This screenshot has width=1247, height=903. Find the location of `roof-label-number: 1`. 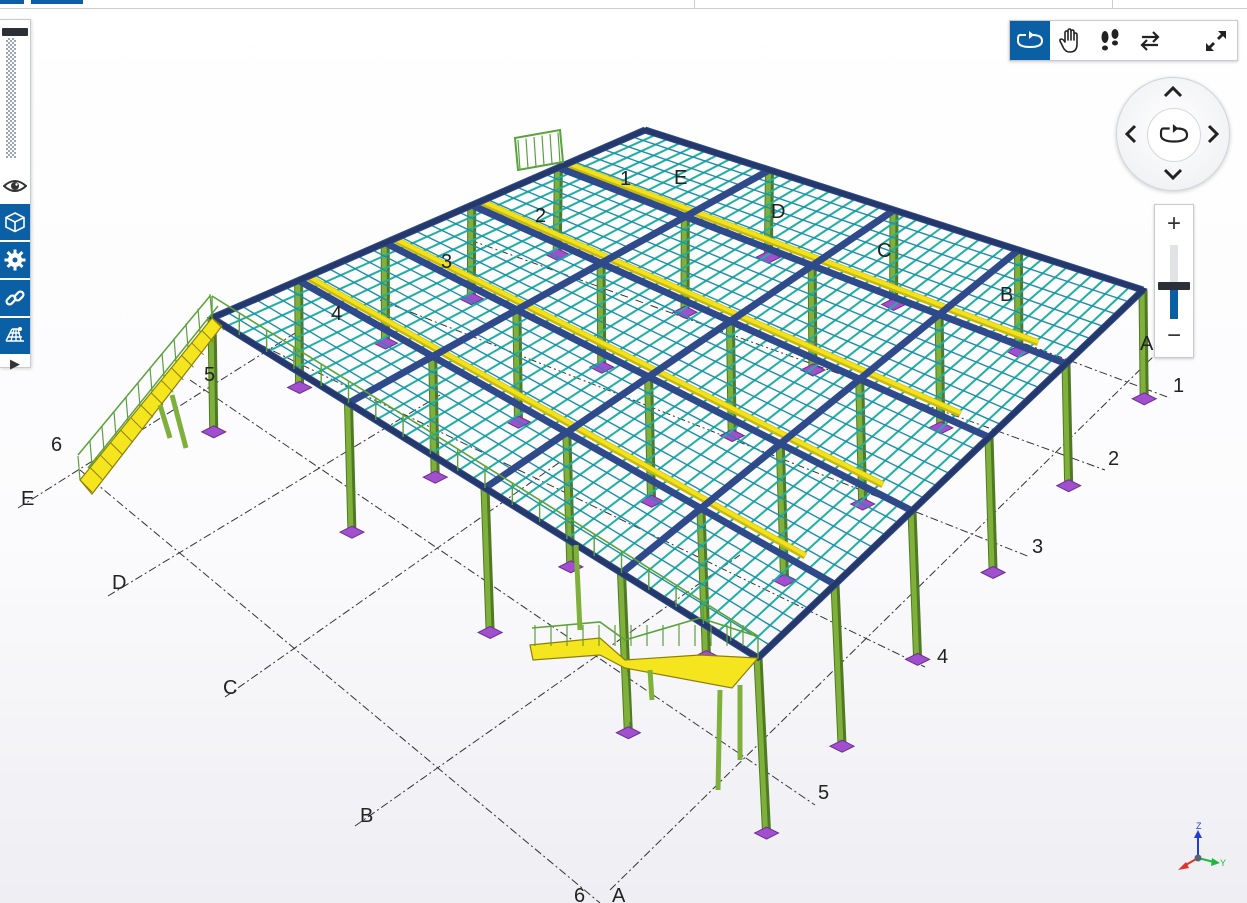

roof-label-number: 1 is located at coordinates (625, 179).